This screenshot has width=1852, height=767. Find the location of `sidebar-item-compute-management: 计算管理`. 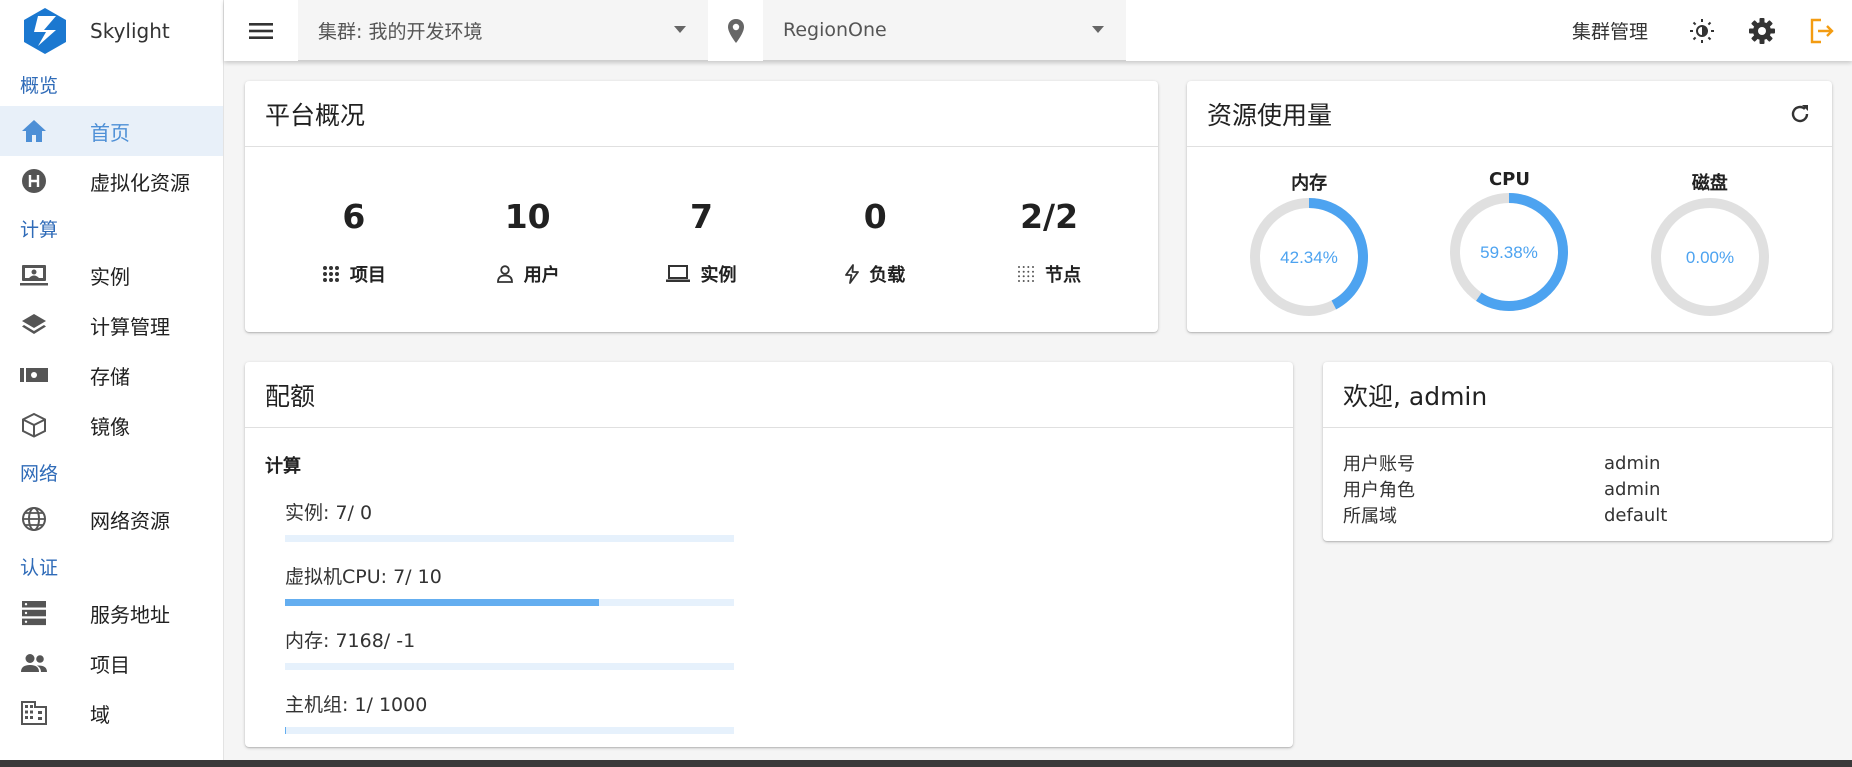

sidebar-item-compute-management: 计算管理 is located at coordinates (111, 325).